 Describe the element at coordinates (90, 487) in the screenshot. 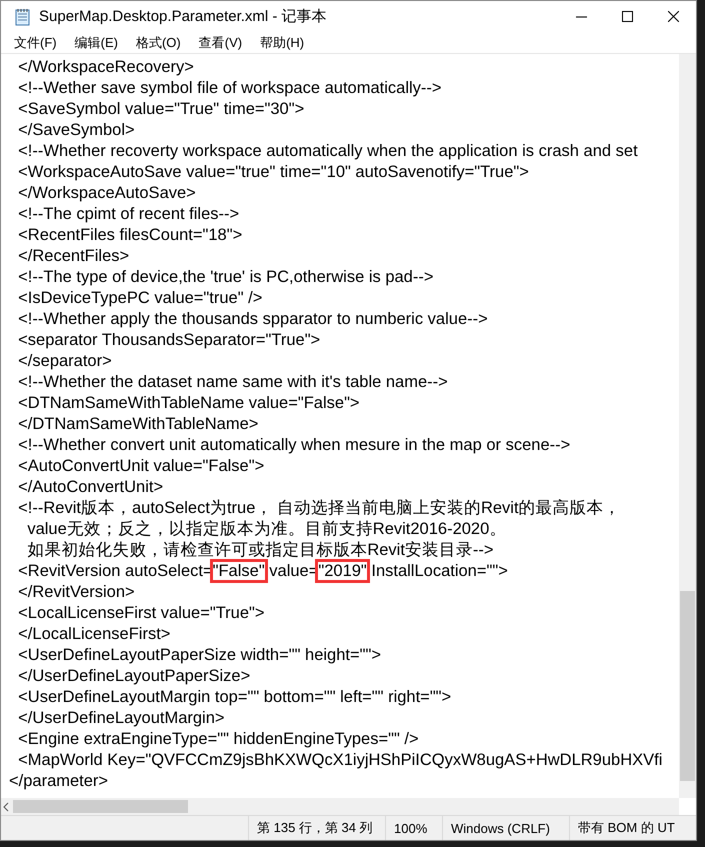

I see `text-line: </AutoConvertUnit>` at that location.